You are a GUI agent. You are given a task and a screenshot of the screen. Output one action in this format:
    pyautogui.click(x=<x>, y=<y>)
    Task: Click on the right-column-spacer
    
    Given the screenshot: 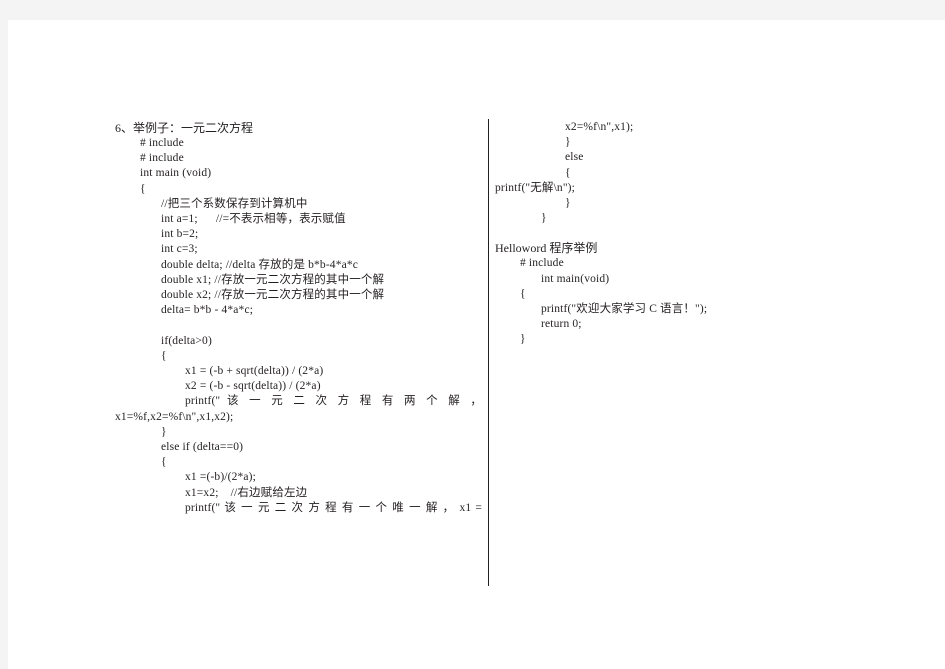 What is the action you would take?
    pyautogui.click(x=675, y=233)
    